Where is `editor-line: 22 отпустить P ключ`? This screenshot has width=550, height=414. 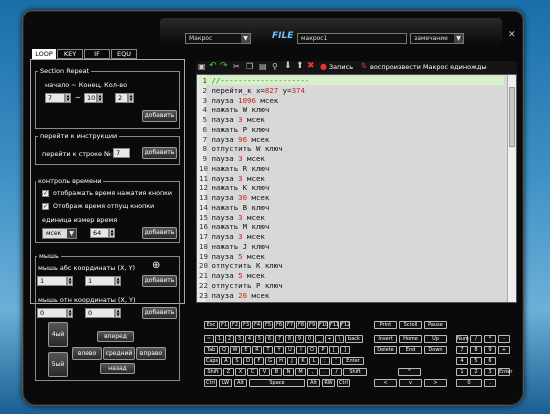
editor-line: 22 отпустить P ключ is located at coordinates (241, 285).